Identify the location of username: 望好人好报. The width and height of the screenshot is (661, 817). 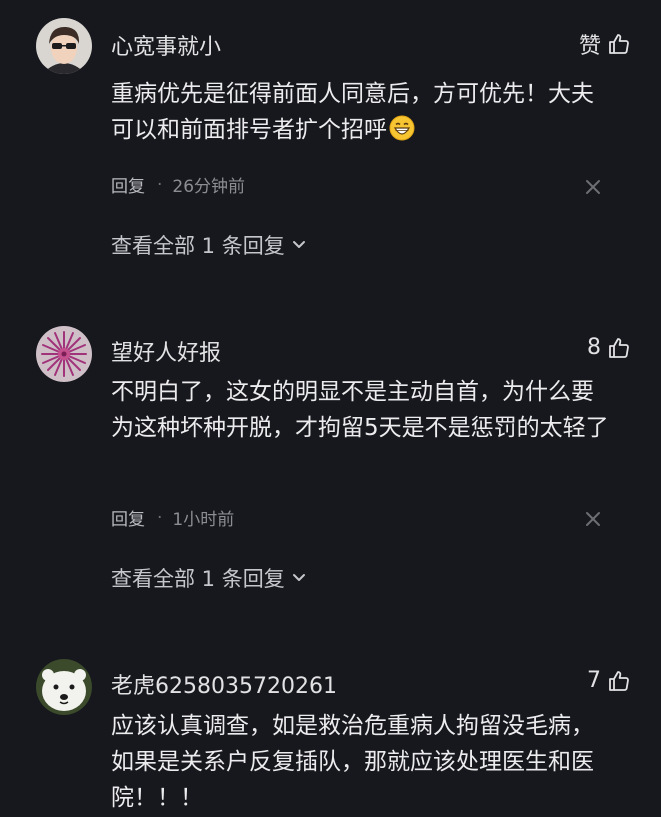
(166, 351).